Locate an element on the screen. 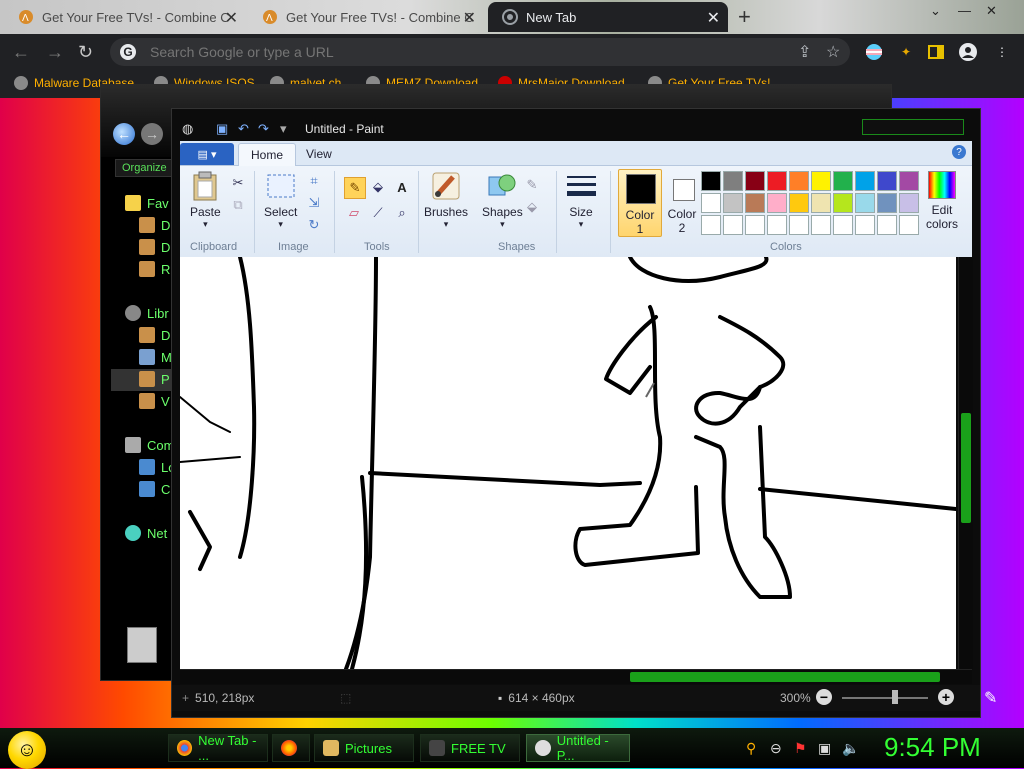 The width and height of the screenshot is (1024, 769). text-tool-icon: A is located at coordinates (402, 187).